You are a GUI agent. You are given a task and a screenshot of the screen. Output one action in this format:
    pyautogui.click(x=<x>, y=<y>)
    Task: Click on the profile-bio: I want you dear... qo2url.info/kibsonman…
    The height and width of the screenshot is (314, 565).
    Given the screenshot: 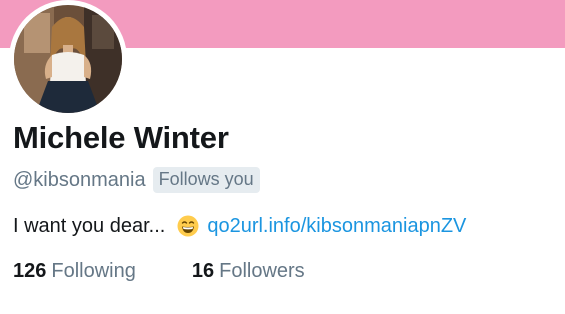 What is the action you would take?
    pyautogui.click(x=239, y=226)
    